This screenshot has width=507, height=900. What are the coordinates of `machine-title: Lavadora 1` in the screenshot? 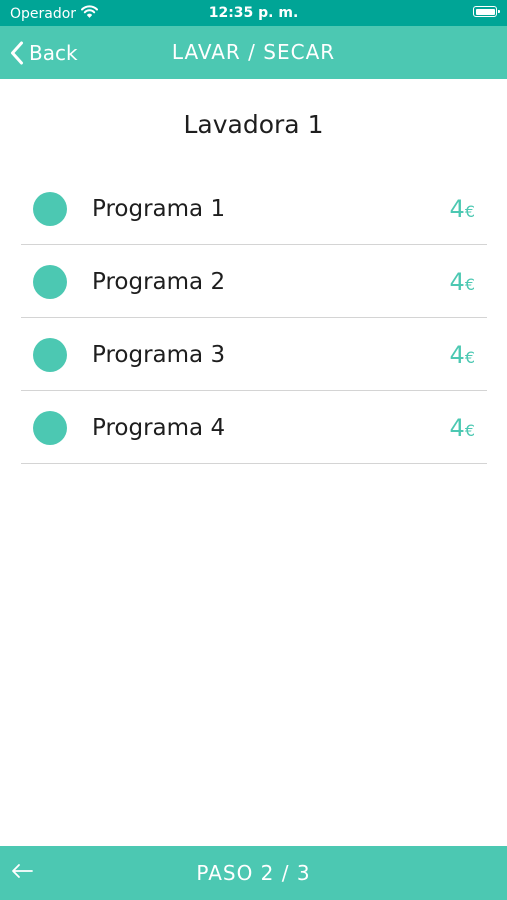 It's located at (253, 124).